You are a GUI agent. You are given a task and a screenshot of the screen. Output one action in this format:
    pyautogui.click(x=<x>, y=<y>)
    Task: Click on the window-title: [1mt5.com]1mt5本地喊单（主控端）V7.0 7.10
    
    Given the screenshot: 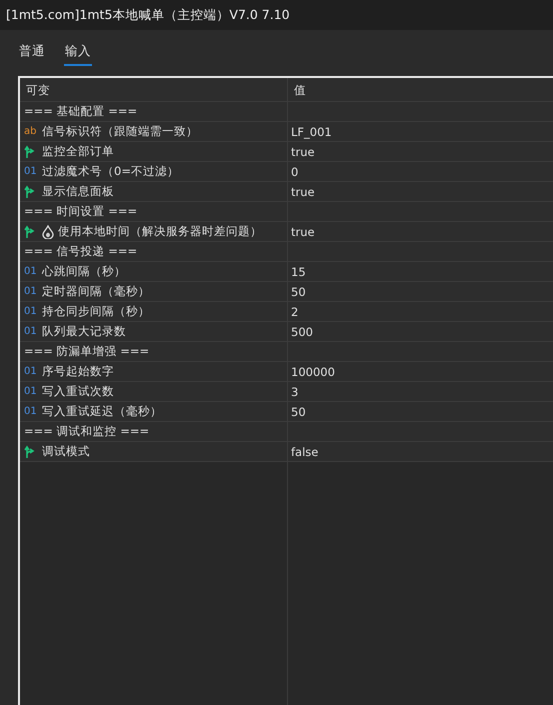 What is the action you would take?
    pyautogui.click(x=148, y=15)
    